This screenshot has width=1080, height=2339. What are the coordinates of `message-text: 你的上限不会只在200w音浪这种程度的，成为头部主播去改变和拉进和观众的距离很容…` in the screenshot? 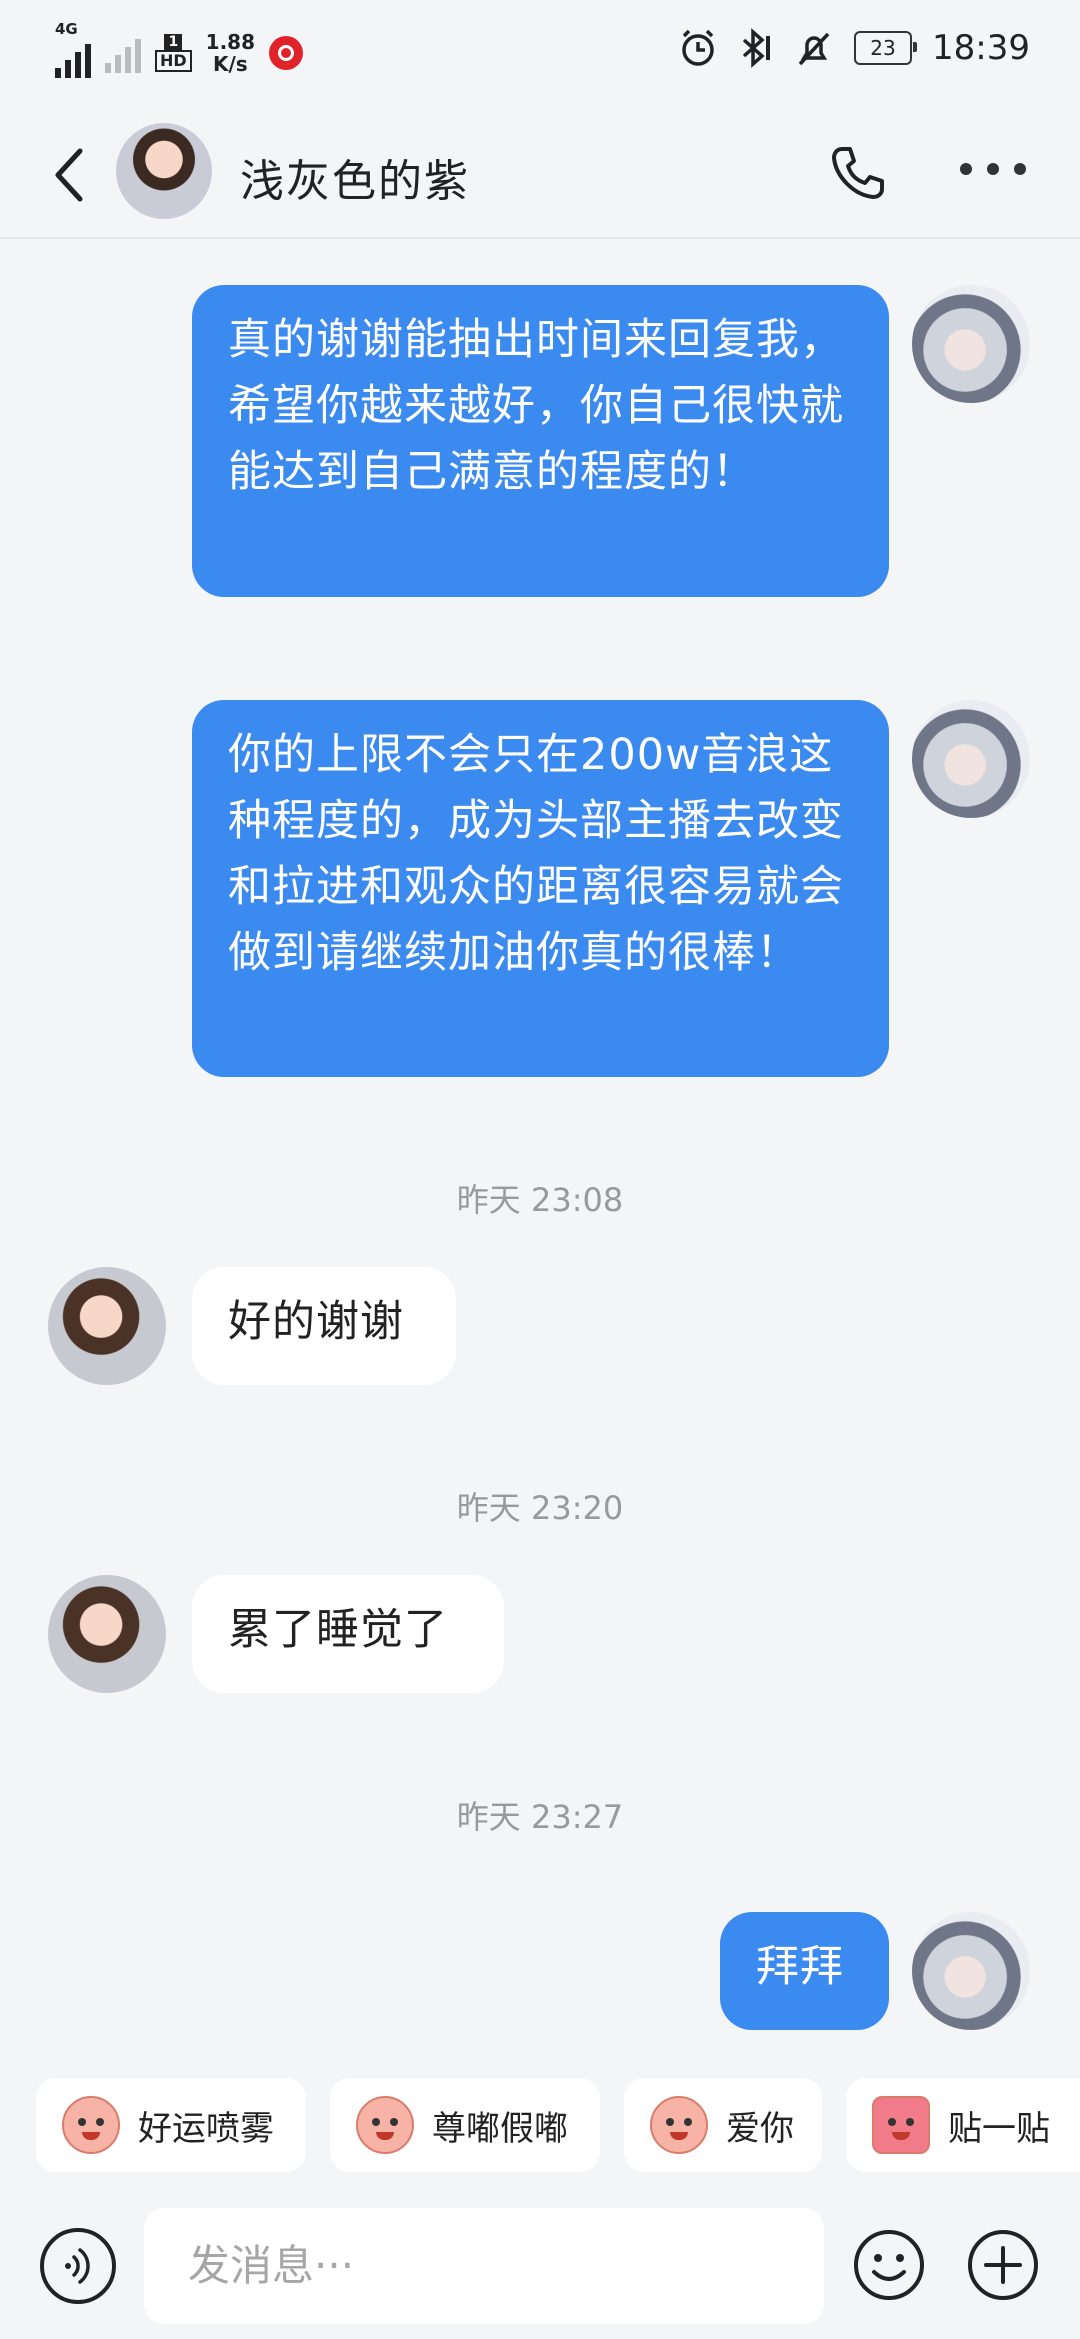 It's located at (536, 854).